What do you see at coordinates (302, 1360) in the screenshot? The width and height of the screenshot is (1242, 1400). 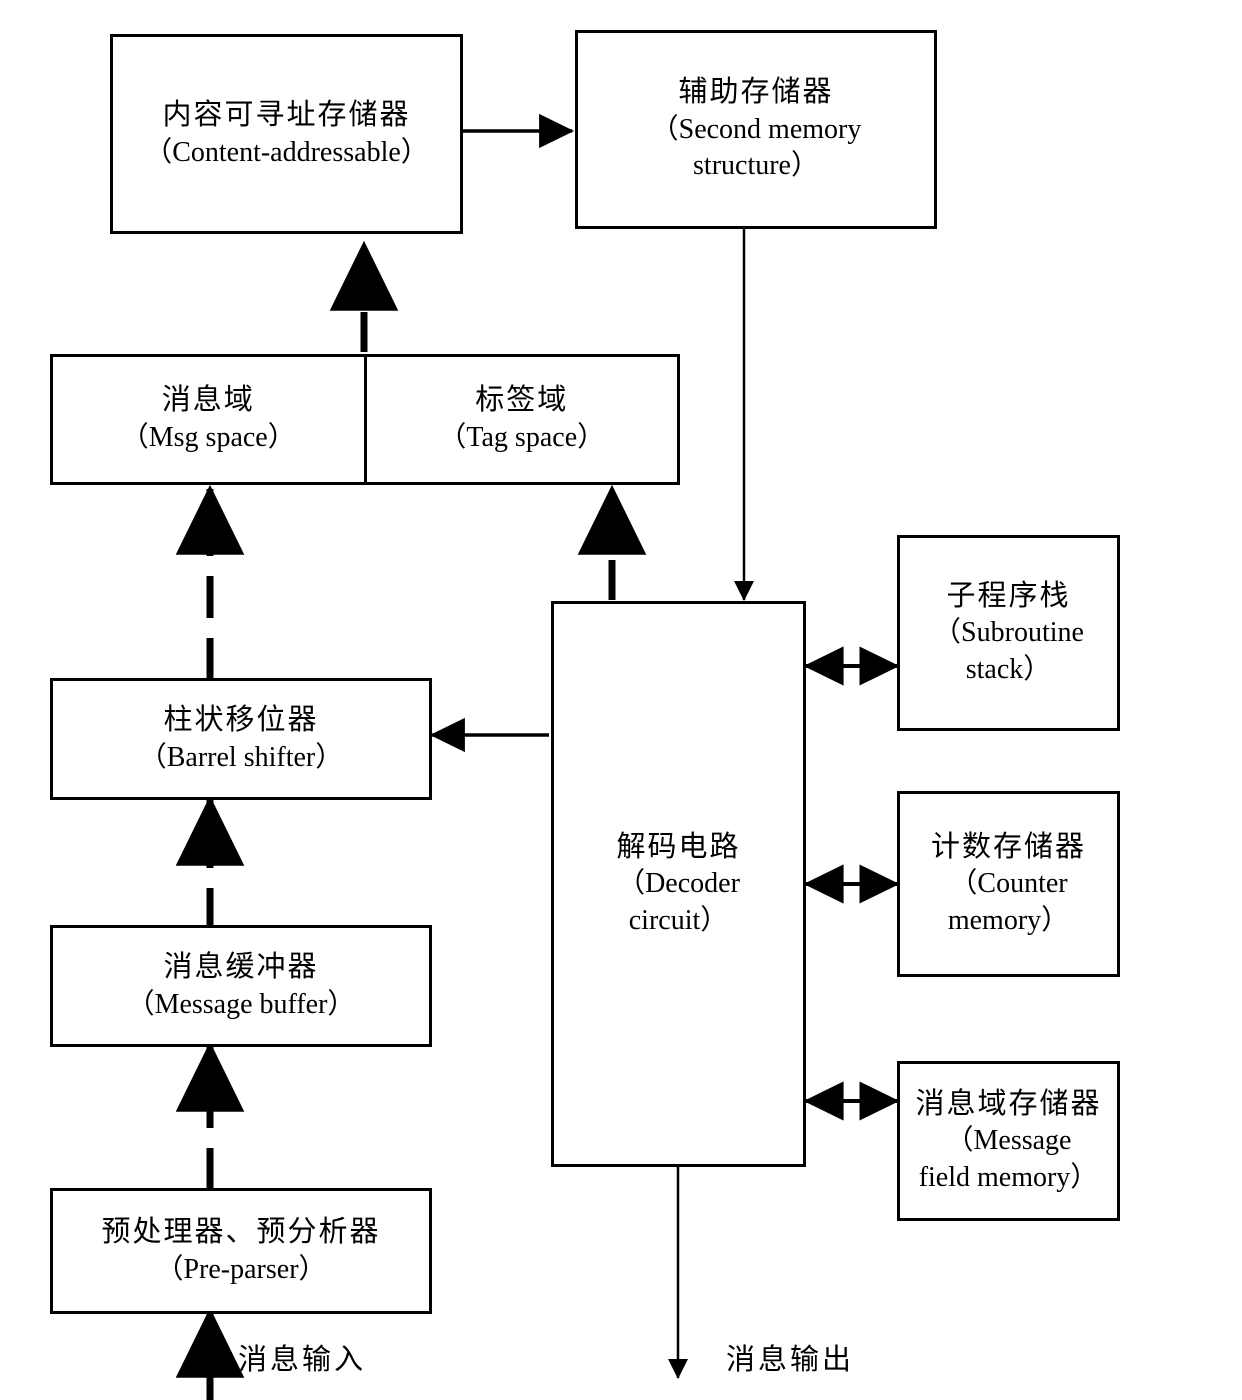 I see `label-message-input: 消息输入` at bounding box center [302, 1360].